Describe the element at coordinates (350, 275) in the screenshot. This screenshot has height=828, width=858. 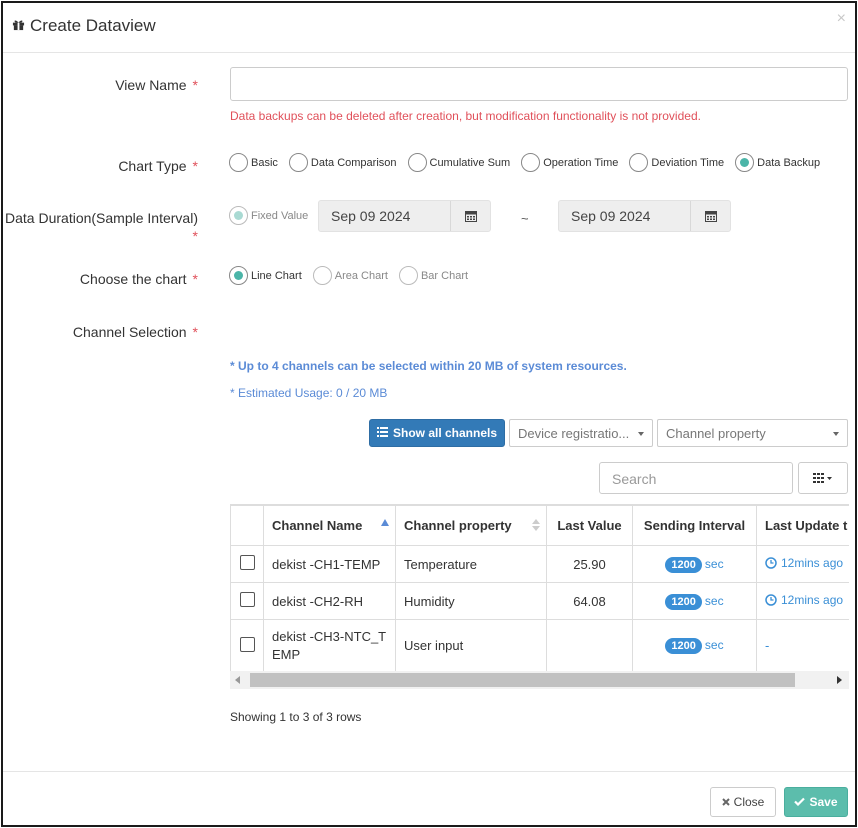
I see `chart-area: Area Chart` at that location.